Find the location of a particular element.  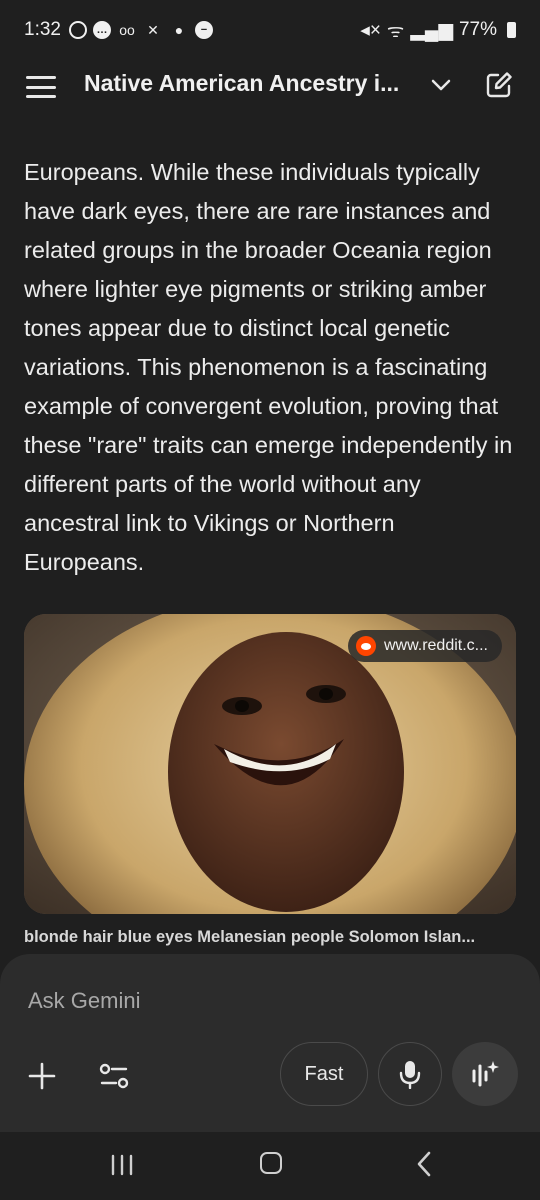

drop-icon: ● is located at coordinates (179, 30).